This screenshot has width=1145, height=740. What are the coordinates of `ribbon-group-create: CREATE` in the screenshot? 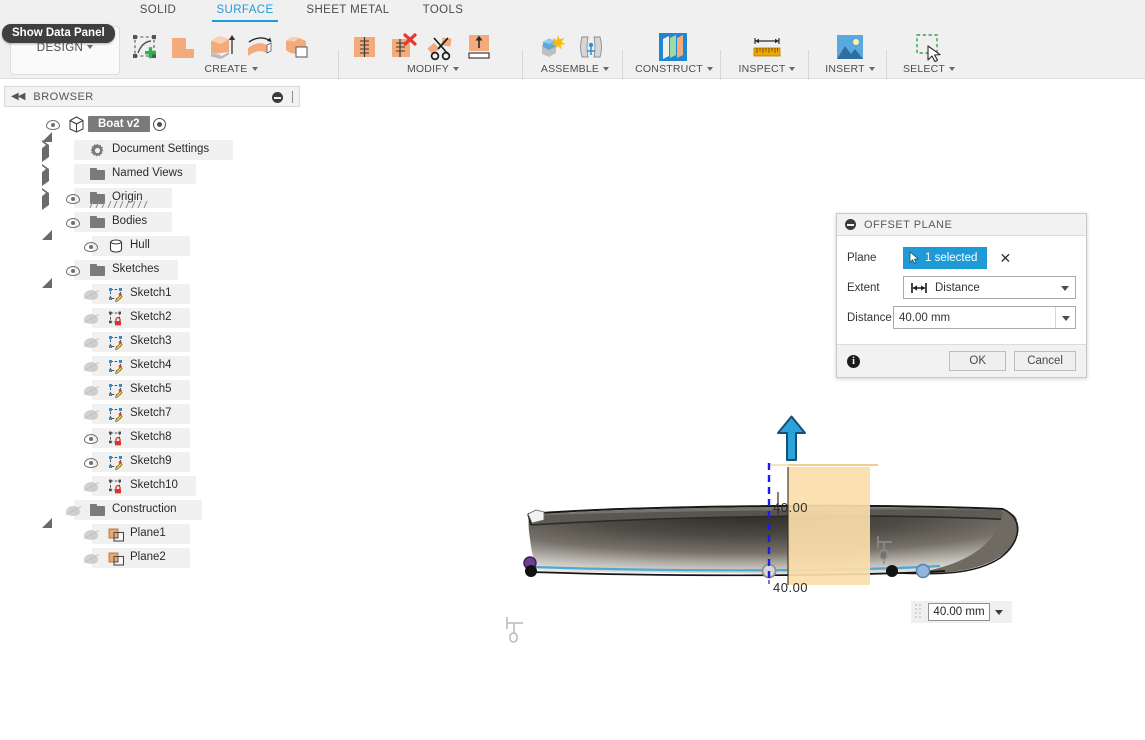 It's located at (231, 50).